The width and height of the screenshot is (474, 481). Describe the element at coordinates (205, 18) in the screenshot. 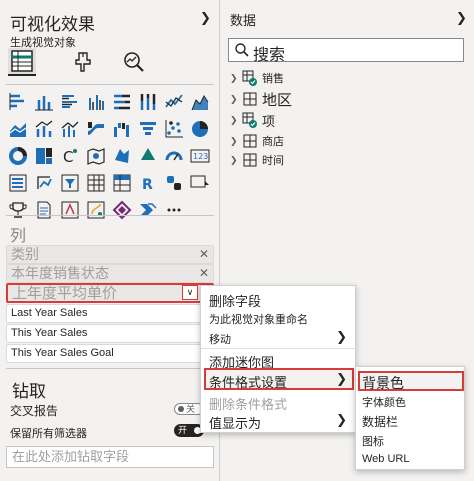

I see `collapse-viz-pane-icon: ❯` at that location.